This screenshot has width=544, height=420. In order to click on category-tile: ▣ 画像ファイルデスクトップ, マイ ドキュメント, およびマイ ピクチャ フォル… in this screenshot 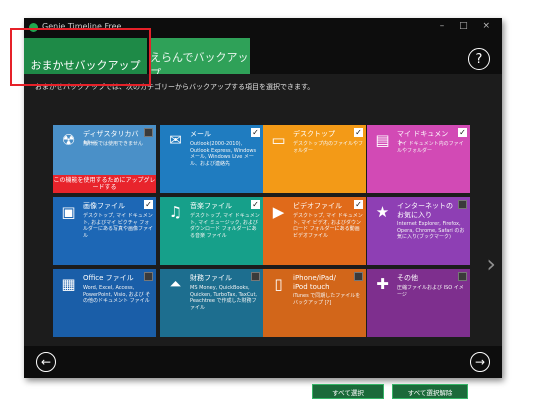, I will do `click(104, 231)`.